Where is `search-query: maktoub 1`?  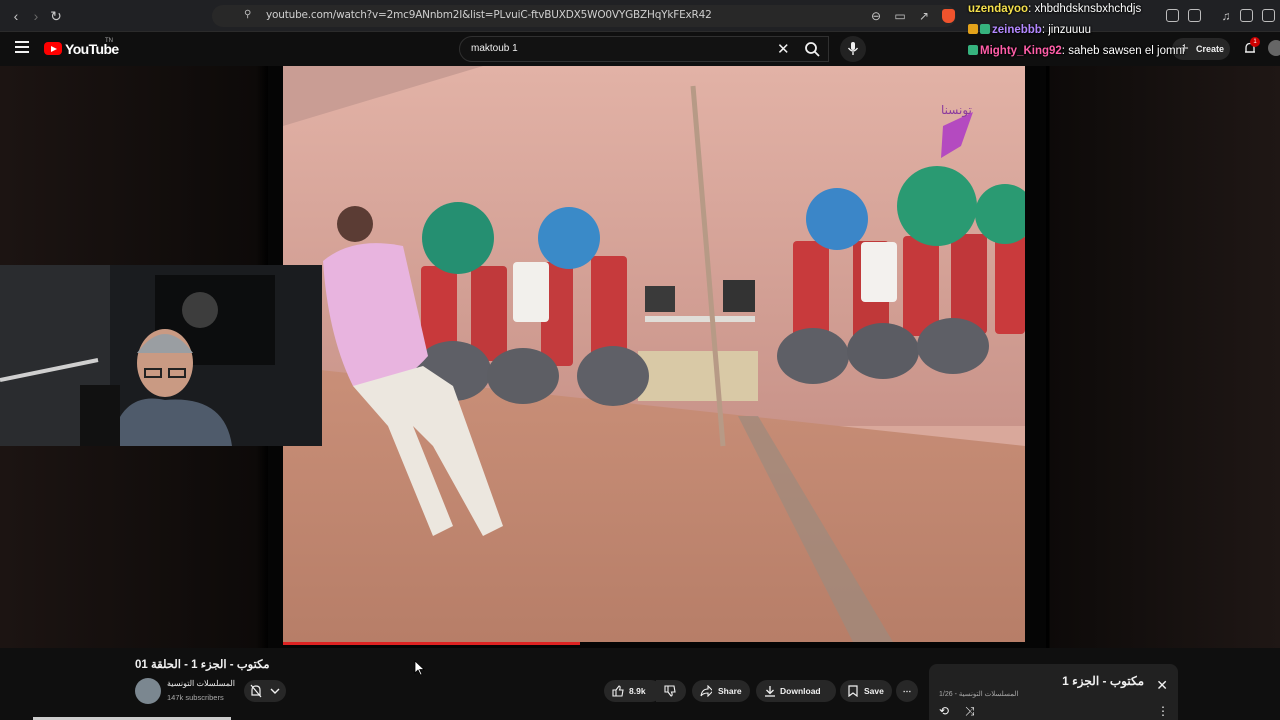 search-query: maktoub 1 is located at coordinates (494, 48).